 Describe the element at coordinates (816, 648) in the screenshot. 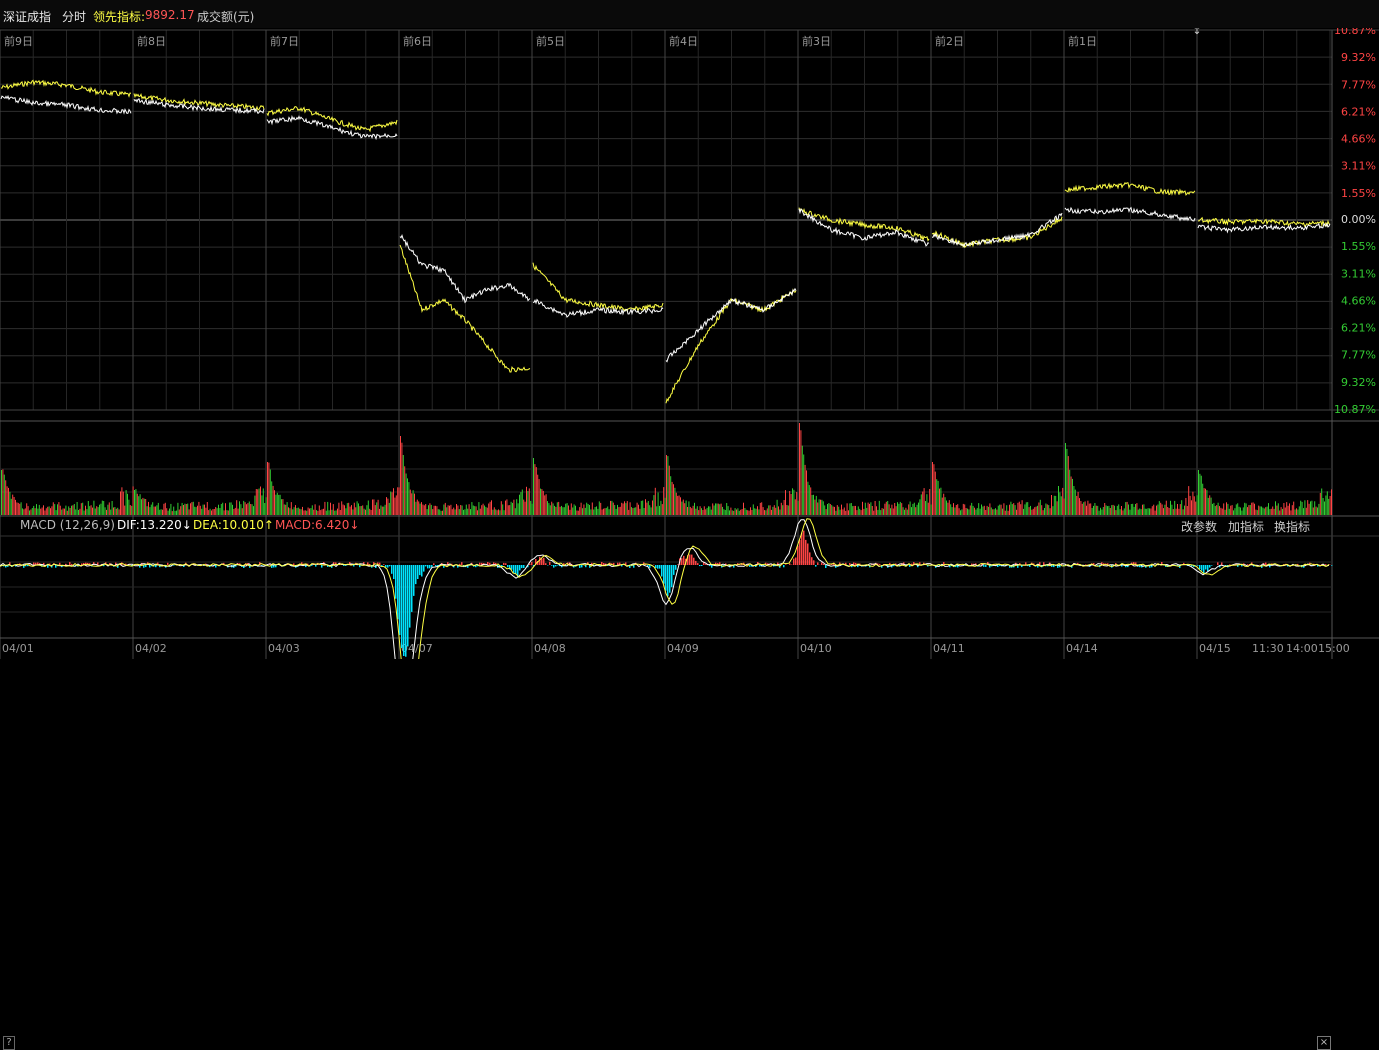

I see `date-label: 04/10` at that location.